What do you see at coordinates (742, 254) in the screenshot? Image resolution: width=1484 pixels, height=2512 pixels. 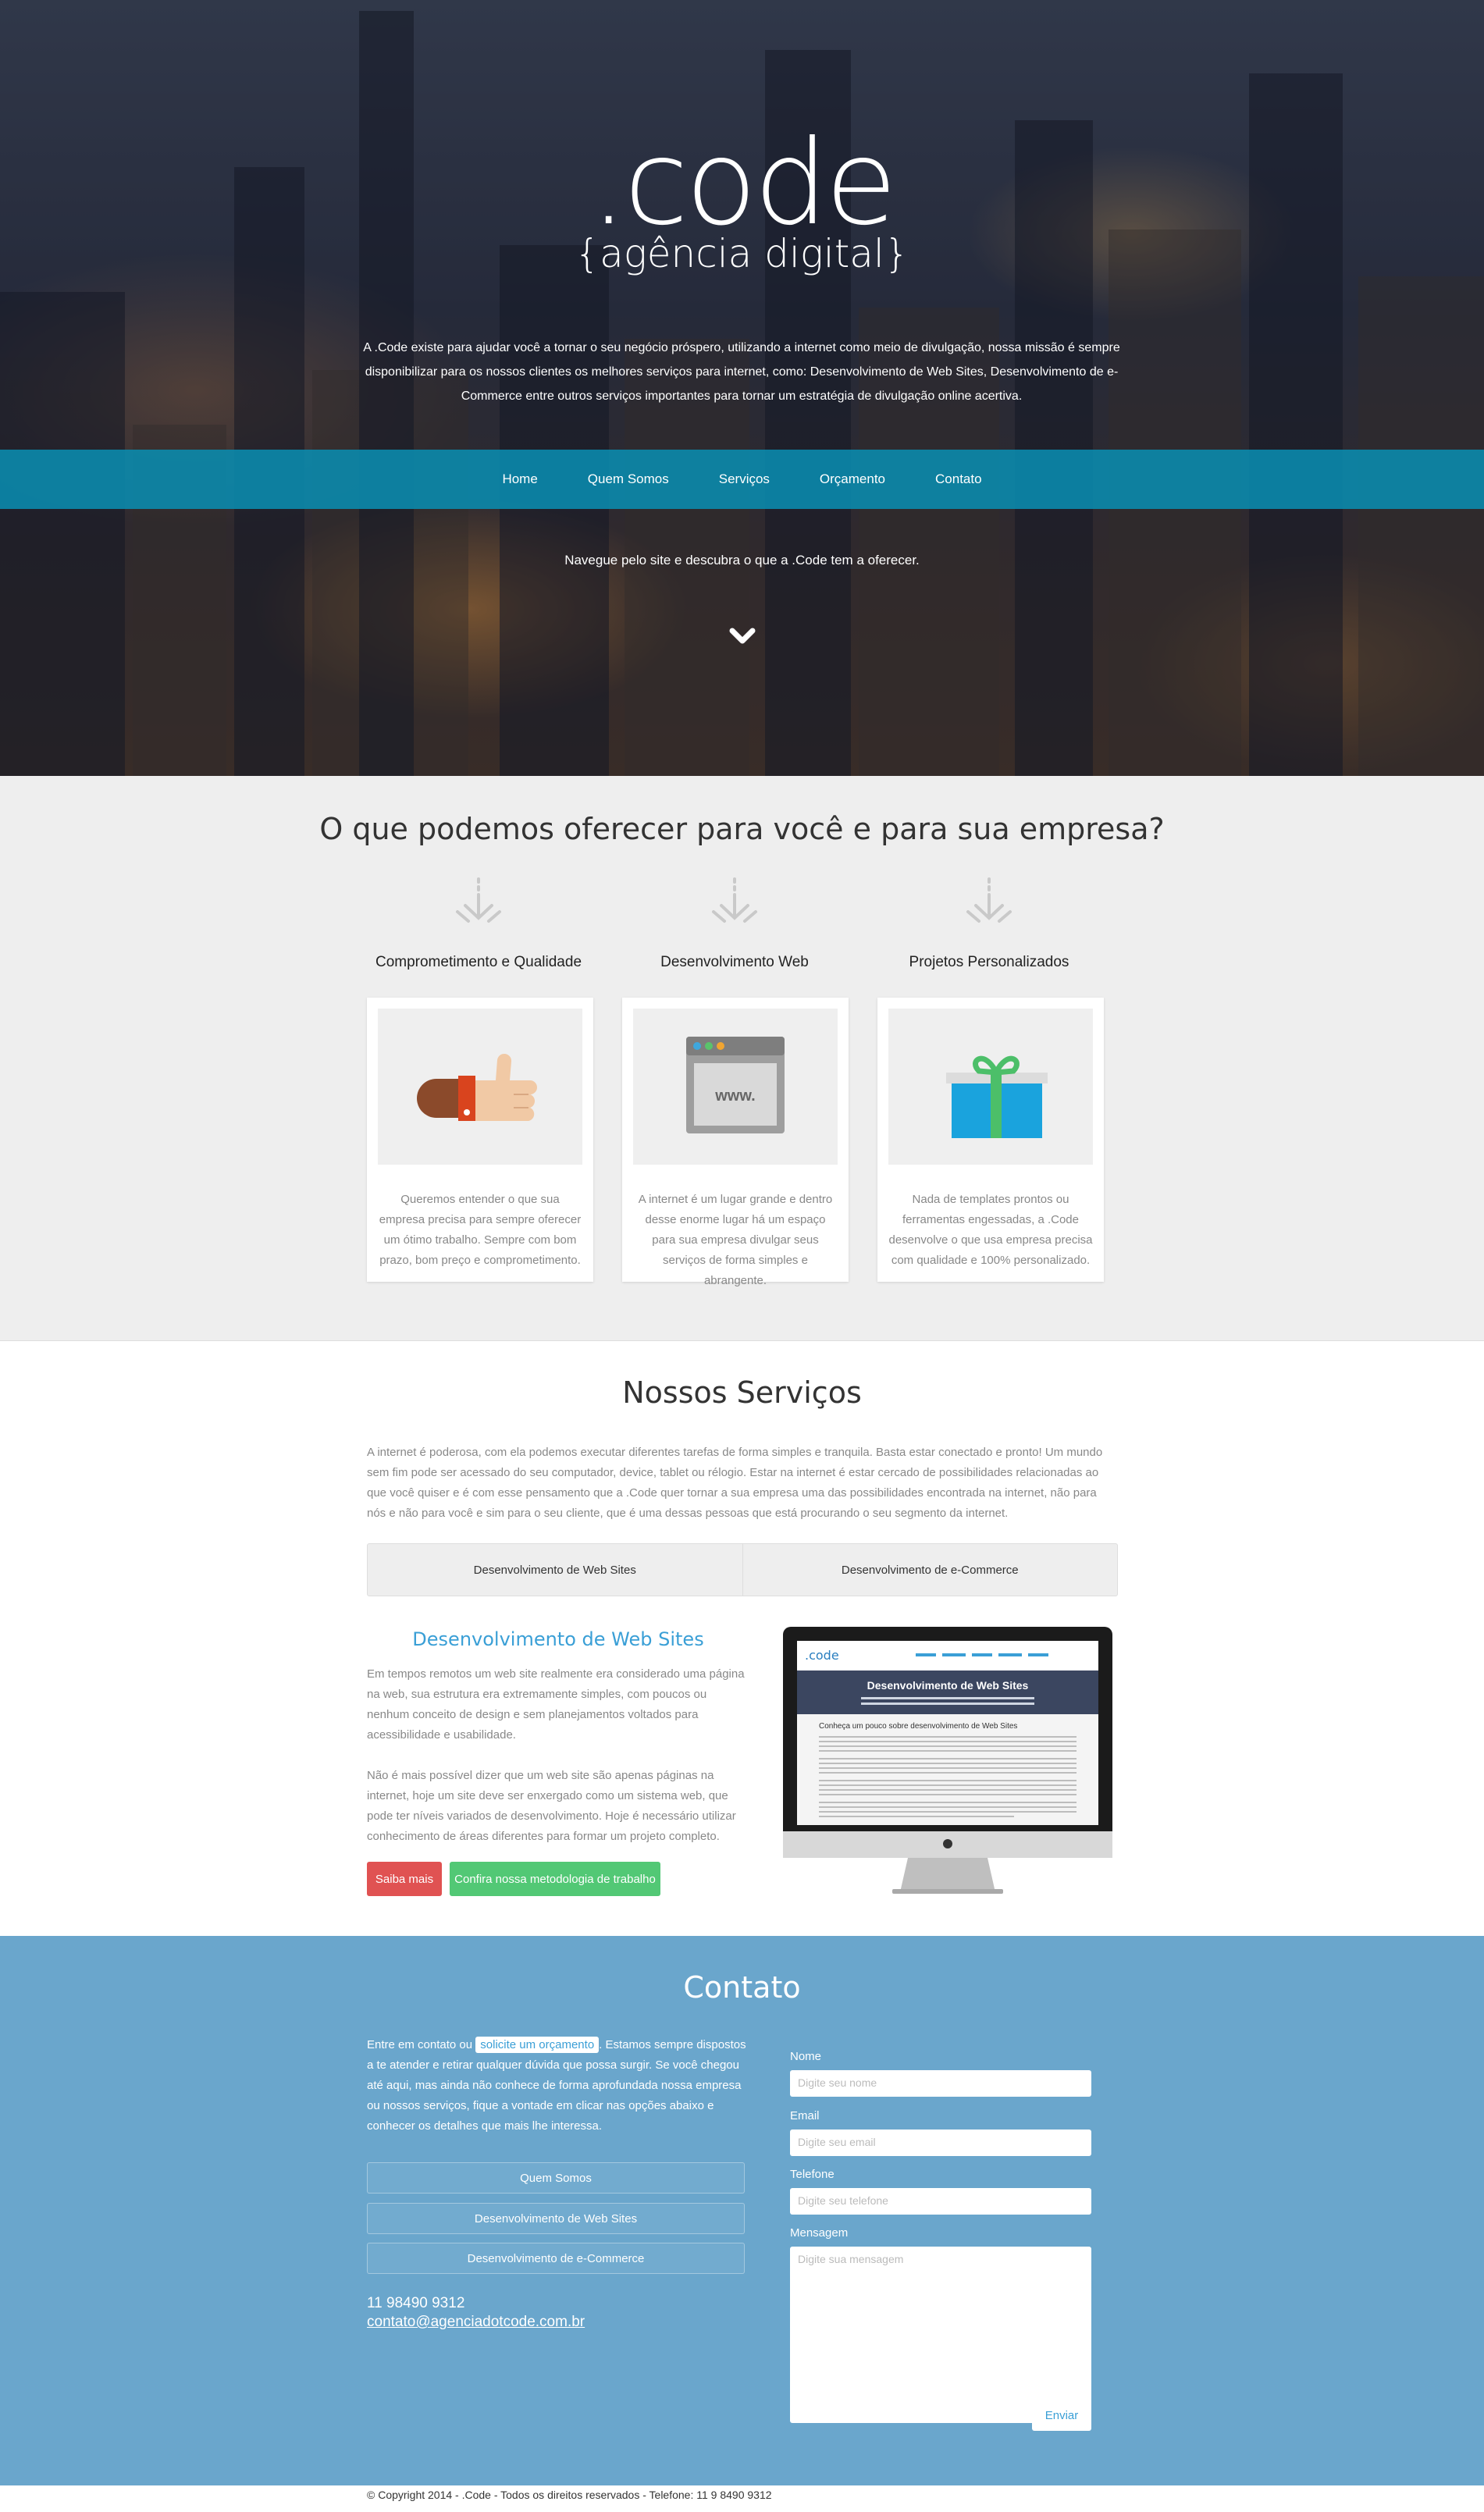 I see `brand-tagline: {agência digital}` at bounding box center [742, 254].